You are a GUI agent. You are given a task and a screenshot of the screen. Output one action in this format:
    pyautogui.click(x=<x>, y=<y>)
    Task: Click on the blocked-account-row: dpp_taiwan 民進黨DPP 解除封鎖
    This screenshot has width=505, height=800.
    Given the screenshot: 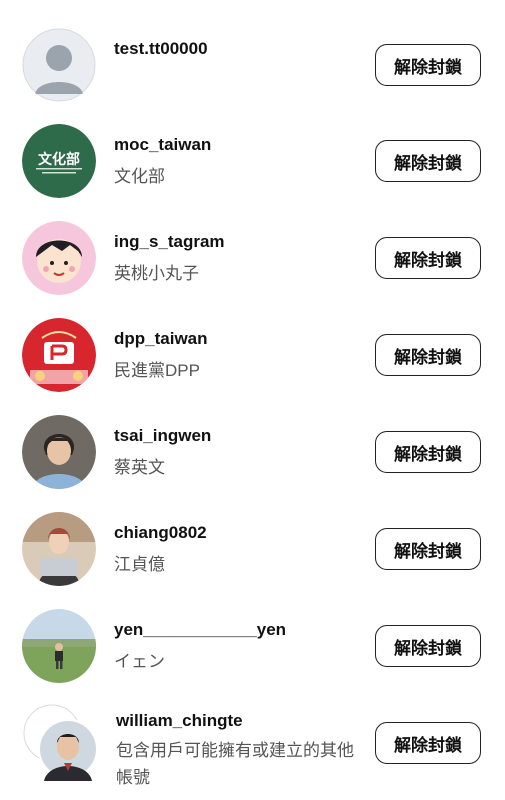 What is the action you would take?
    pyautogui.click(x=252, y=363)
    